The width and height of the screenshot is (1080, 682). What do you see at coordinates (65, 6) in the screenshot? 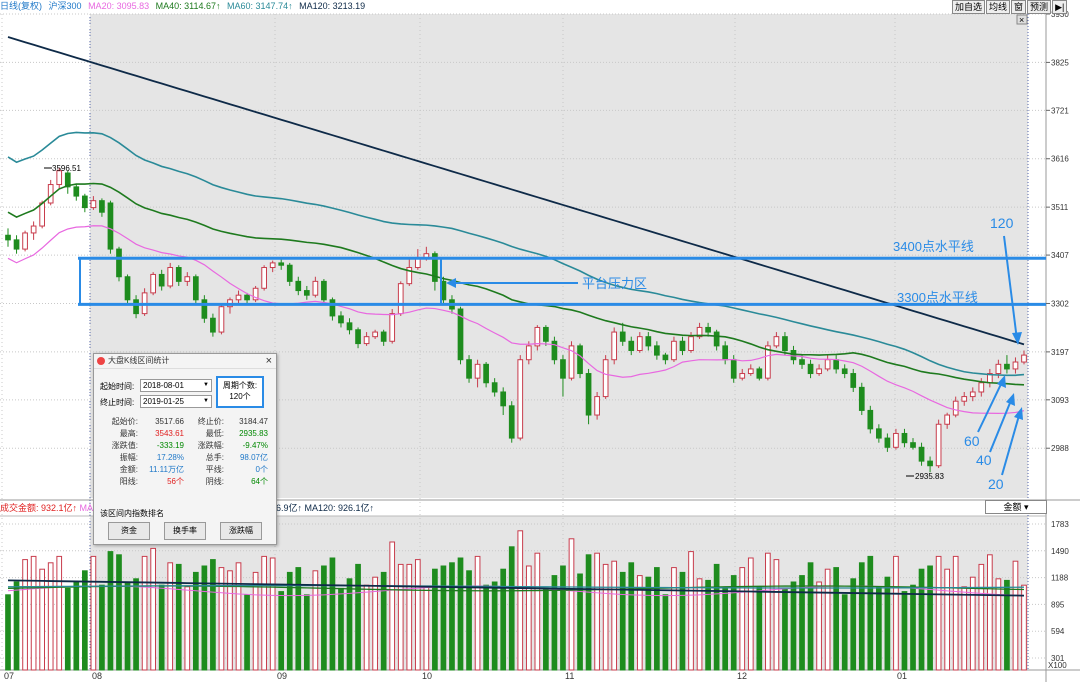
I see `index-name: 沪深300` at bounding box center [65, 6].